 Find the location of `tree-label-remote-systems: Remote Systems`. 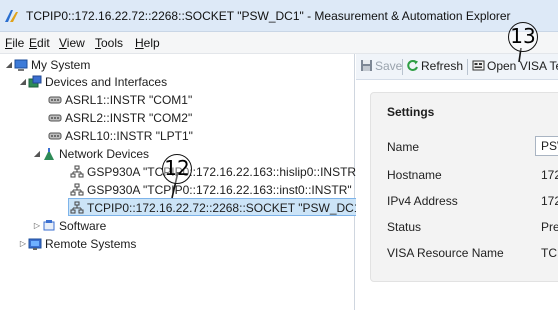

tree-label-remote-systems: Remote Systems is located at coordinates (91, 244).